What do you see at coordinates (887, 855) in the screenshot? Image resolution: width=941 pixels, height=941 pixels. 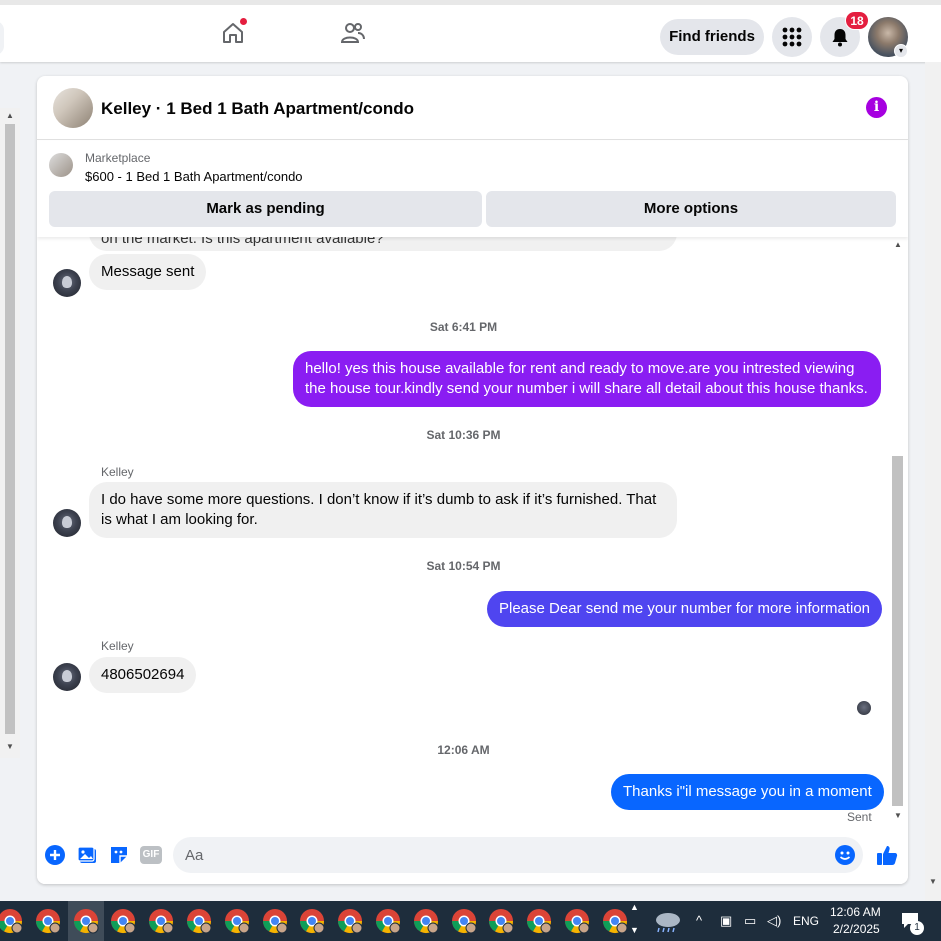 I see `thumbs-up-icon` at bounding box center [887, 855].